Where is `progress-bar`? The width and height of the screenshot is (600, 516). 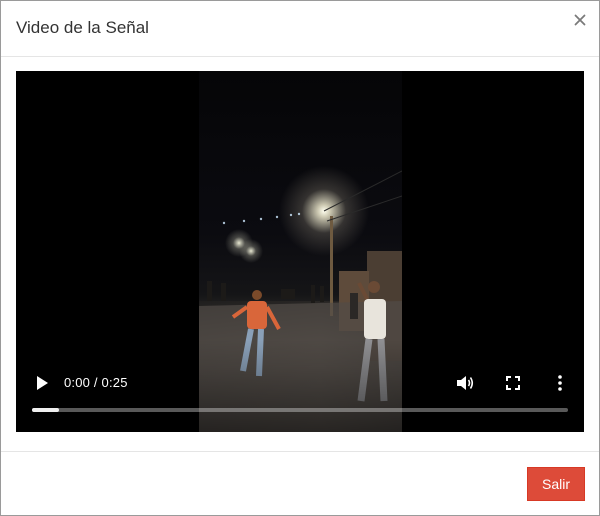
progress-bar is located at coordinates (300, 410).